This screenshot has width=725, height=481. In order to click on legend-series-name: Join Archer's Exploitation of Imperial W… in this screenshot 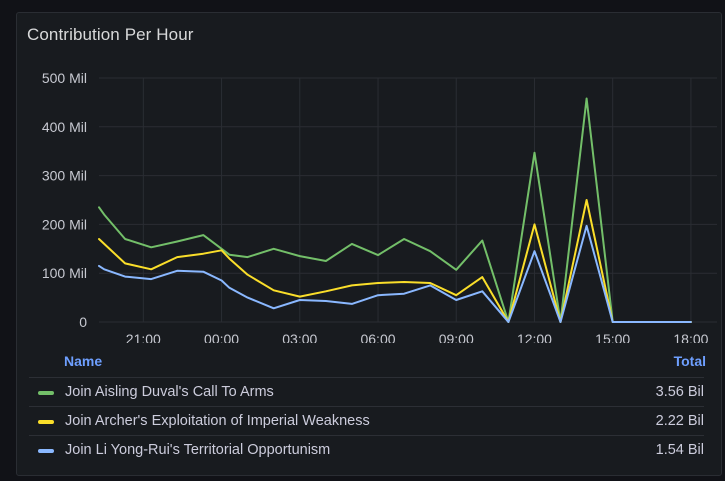, I will do `click(217, 421)`.